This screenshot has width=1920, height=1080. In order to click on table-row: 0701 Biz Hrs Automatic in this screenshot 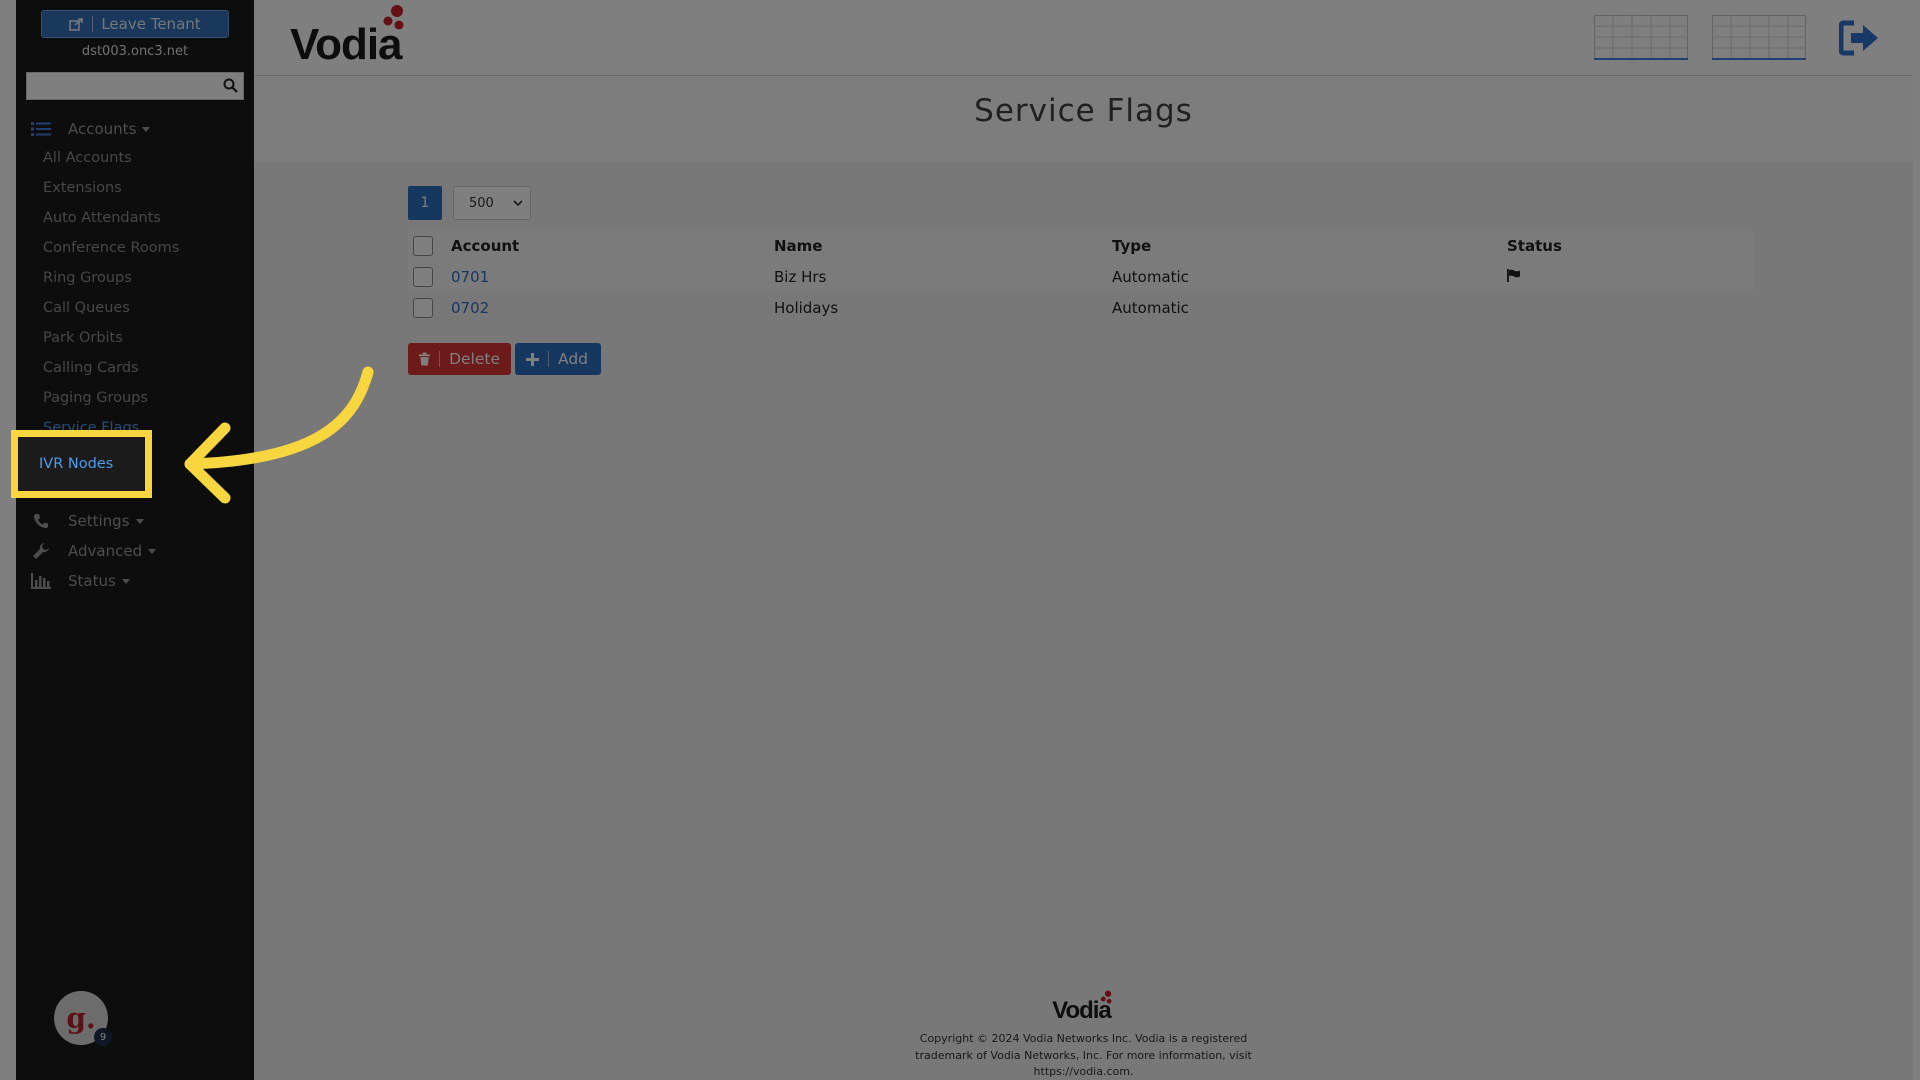, I will do `click(1081, 276)`.